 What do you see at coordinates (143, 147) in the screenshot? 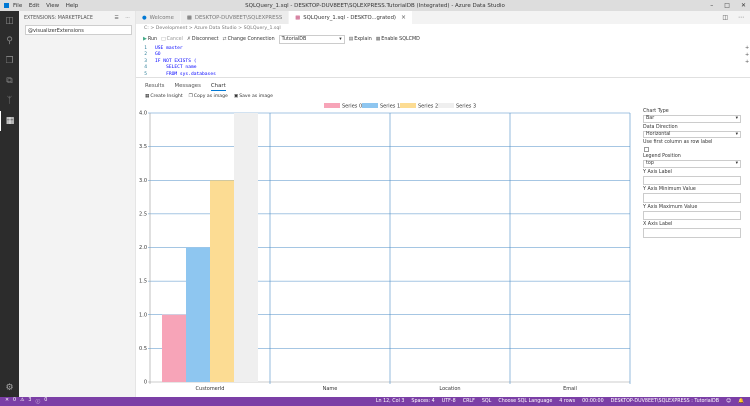
I see `y-tick-label: 3.5` at bounding box center [143, 147].